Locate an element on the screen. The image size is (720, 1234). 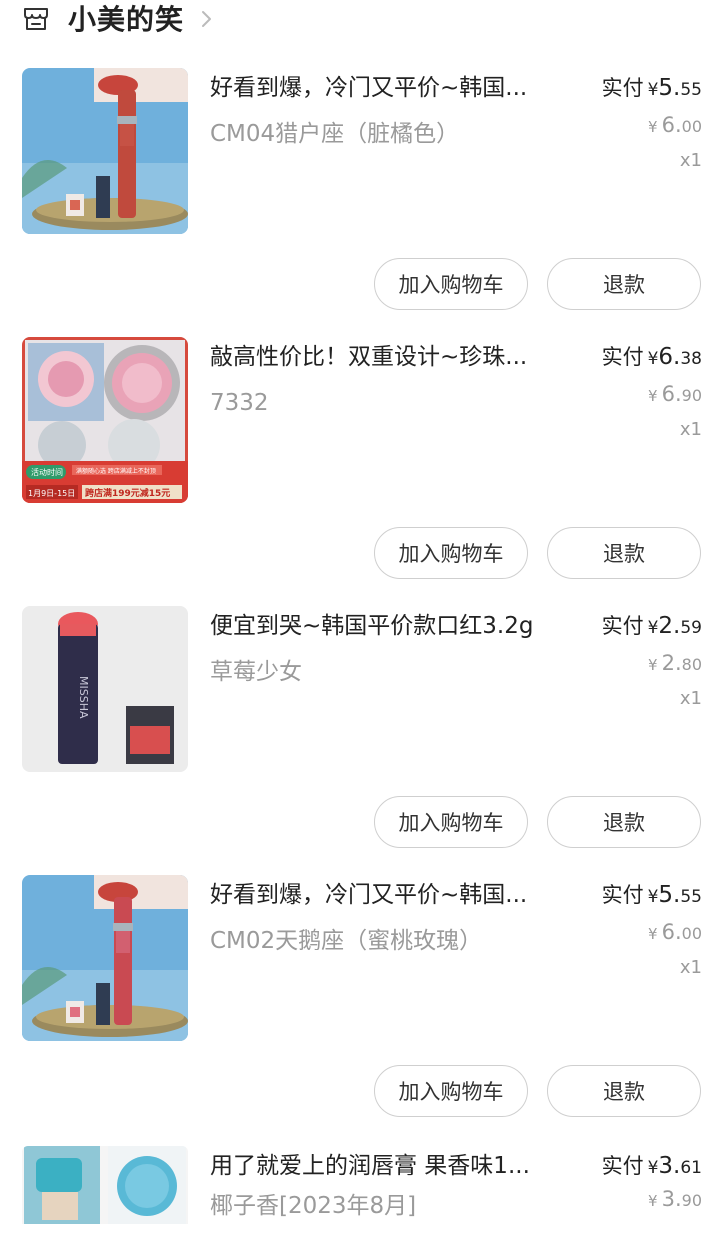
paid-int: 2. is located at coordinates (669, 626).